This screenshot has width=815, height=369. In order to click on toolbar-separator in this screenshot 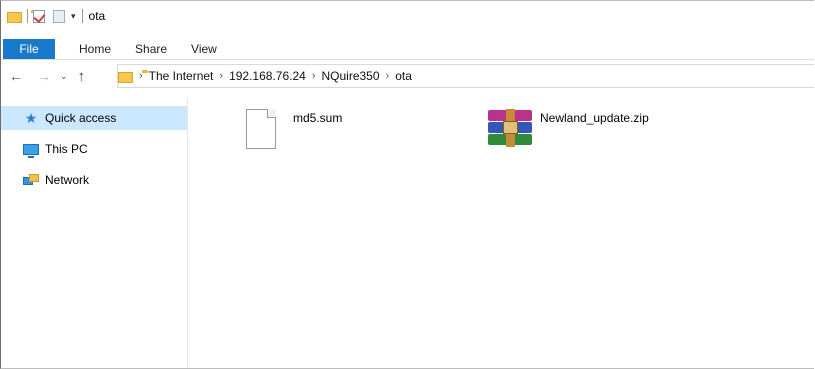, I will do `click(27, 16)`.